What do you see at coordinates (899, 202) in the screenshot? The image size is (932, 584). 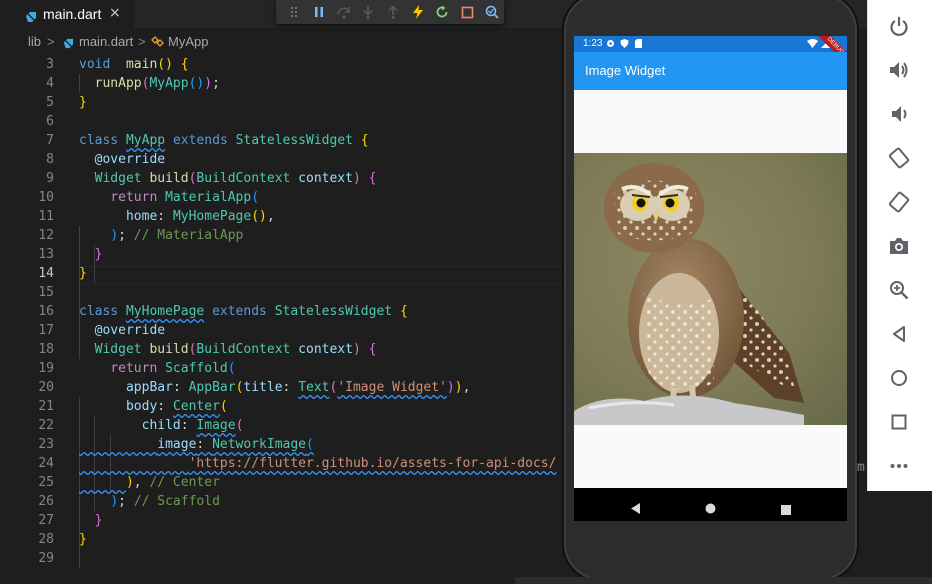 I see `rotate-right-icon` at bounding box center [899, 202].